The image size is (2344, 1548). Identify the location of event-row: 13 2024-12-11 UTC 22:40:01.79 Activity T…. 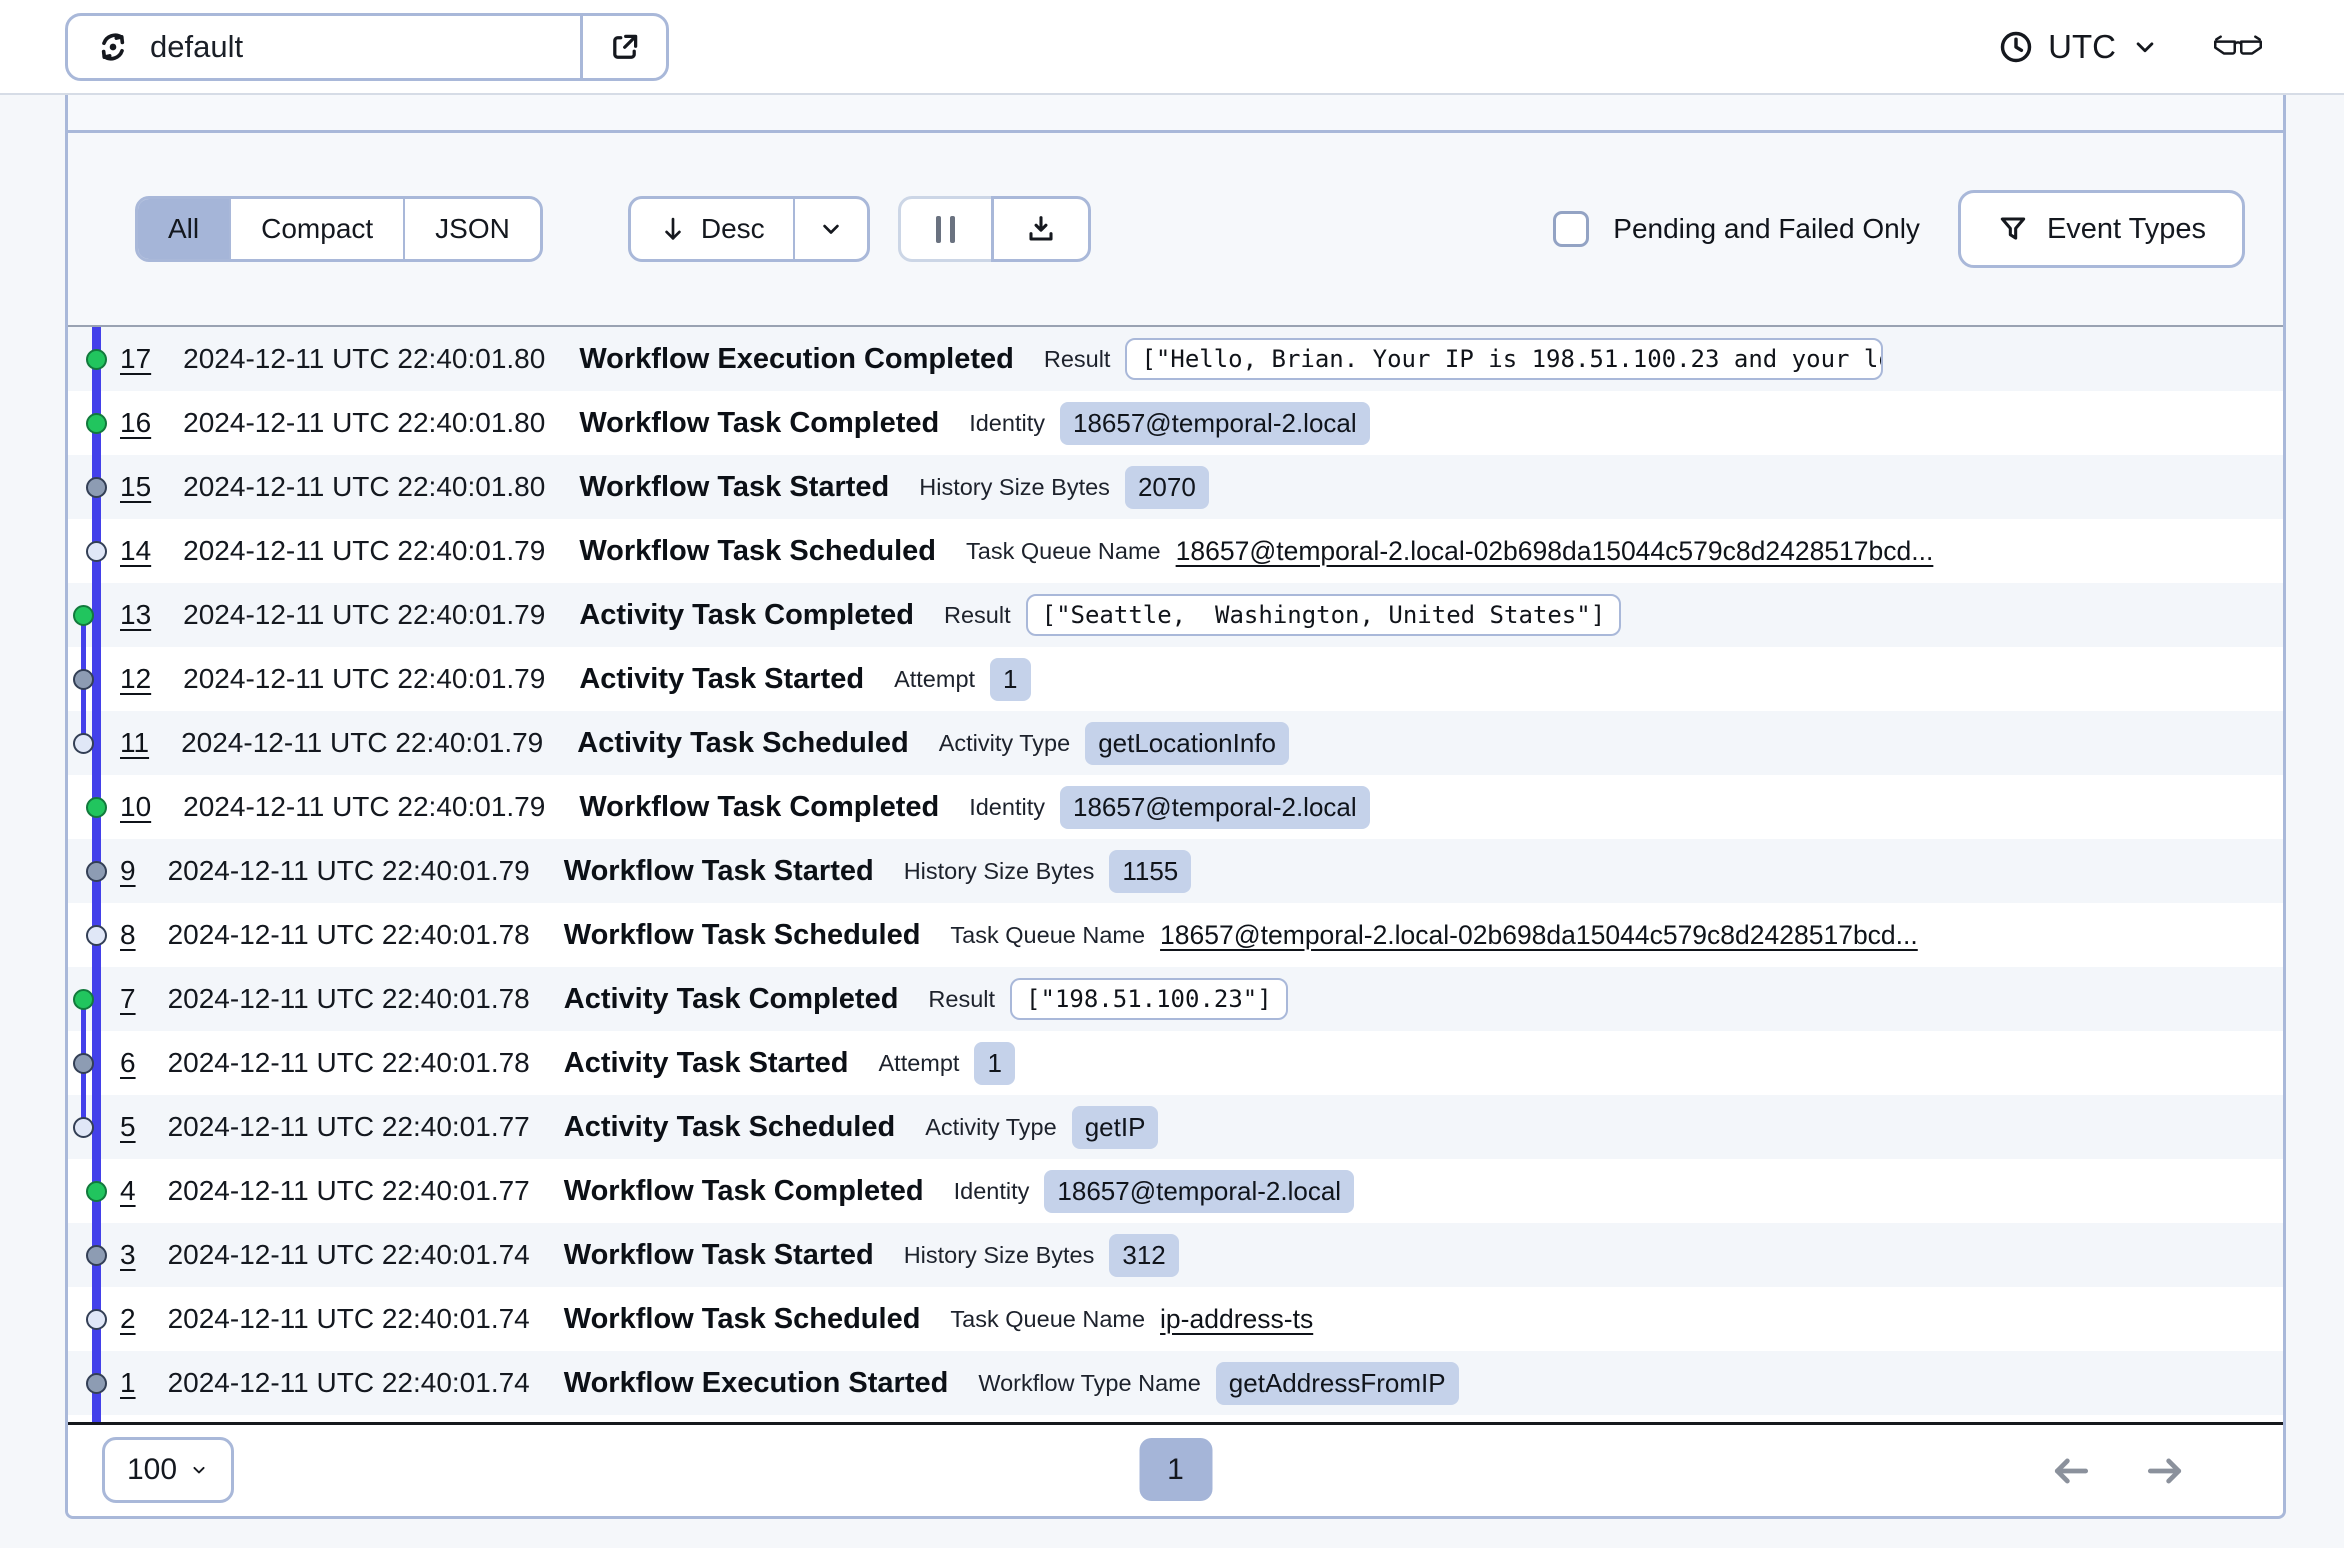
(1175, 615).